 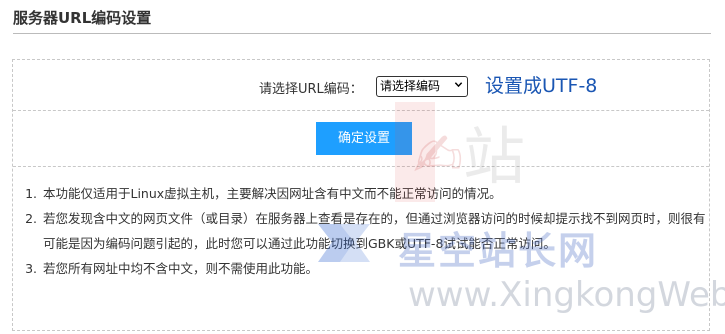 What do you see at coordinates (376, 268) in the screenshot?
I see `note-item: 若您所有网址中均不含中文，则不需使用此功能。` at bounding box center [376, 268].